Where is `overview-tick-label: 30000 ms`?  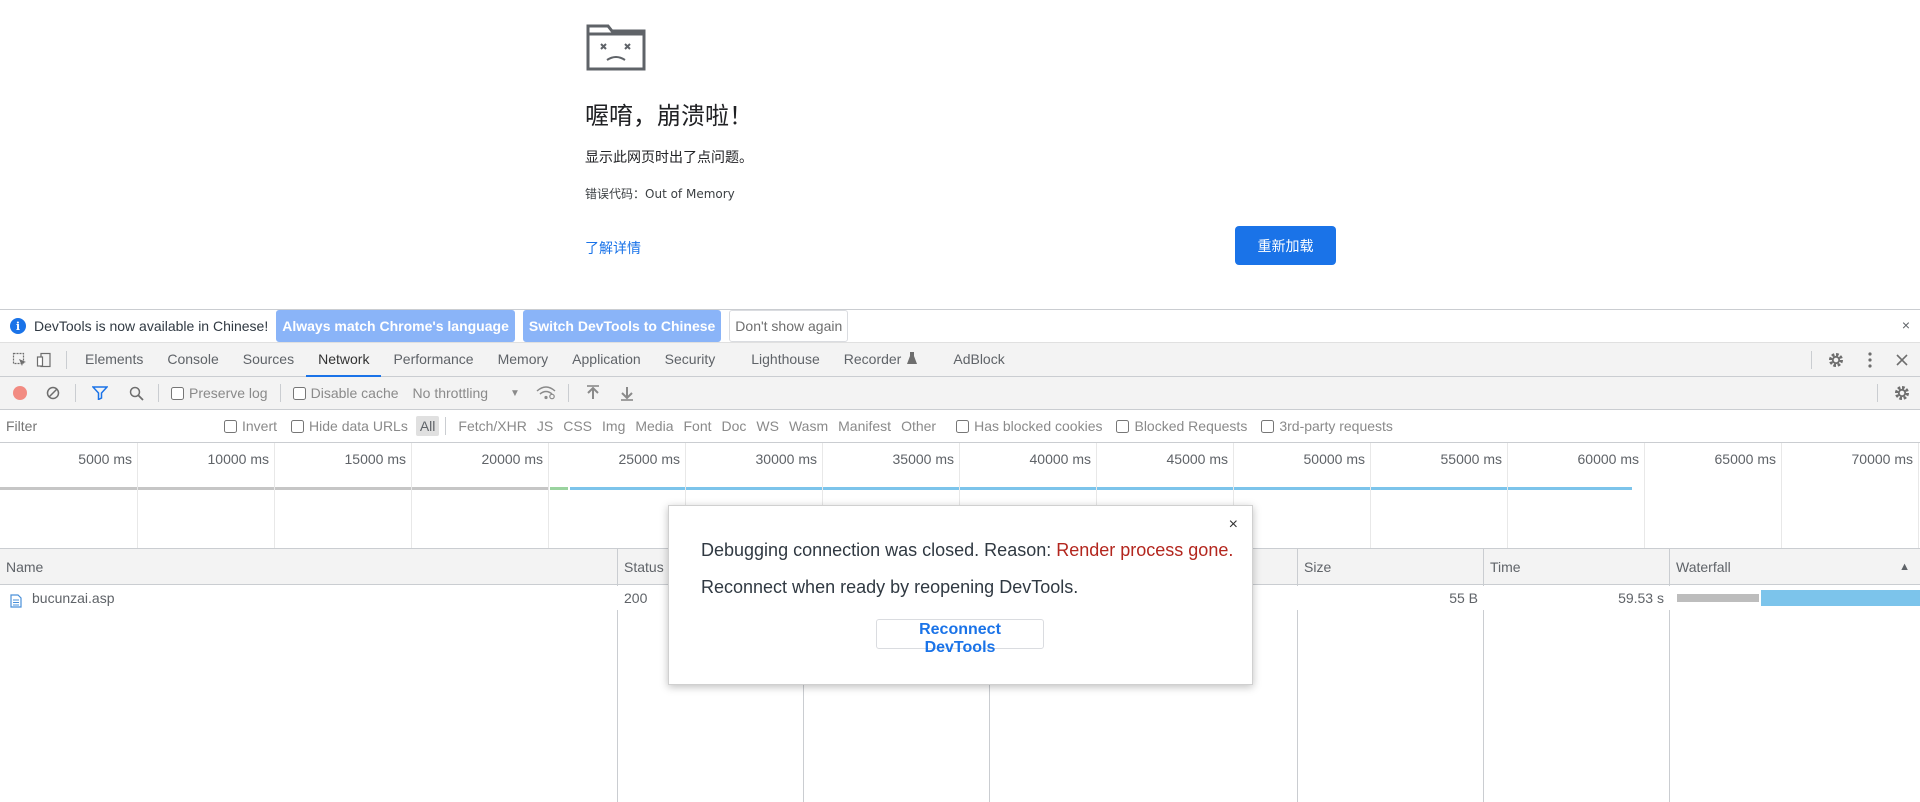
overview-tick-label: 30000 ms is located at coordinates (786, 459).